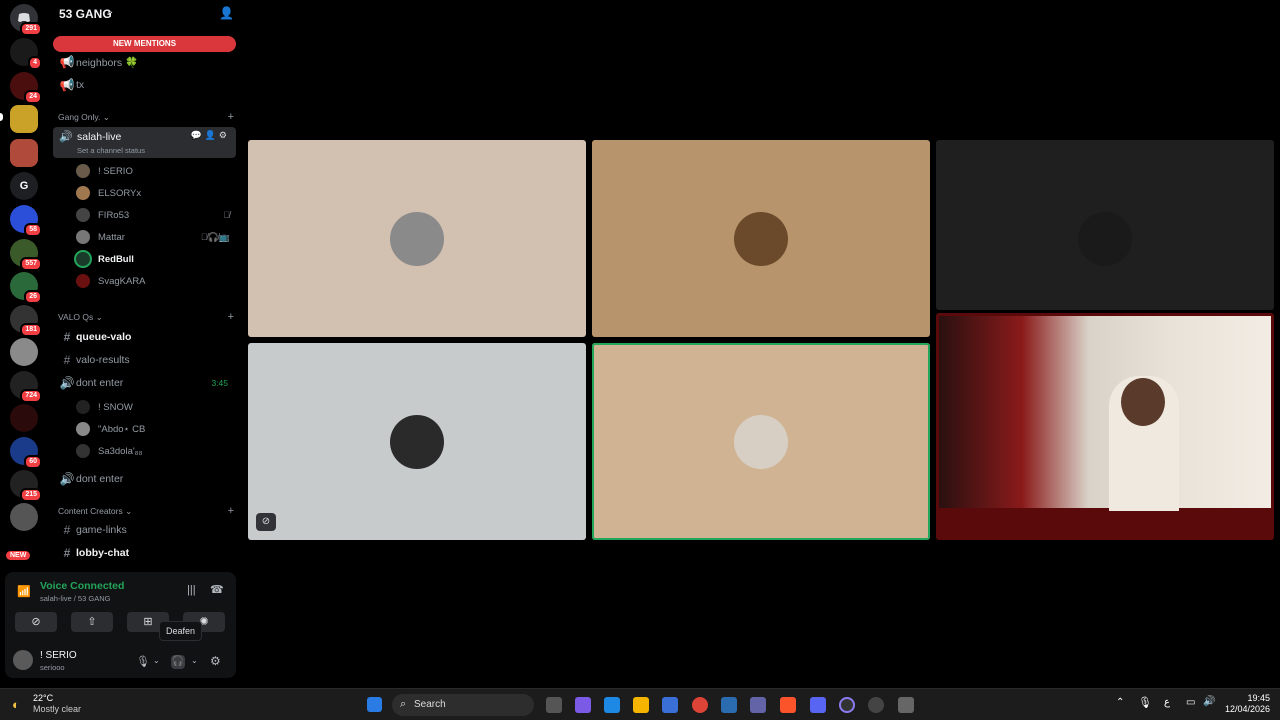 The height and width of the screenshot is (720, 1280). I want to click on camera-off-icon: ⊘, so click(266, 522).